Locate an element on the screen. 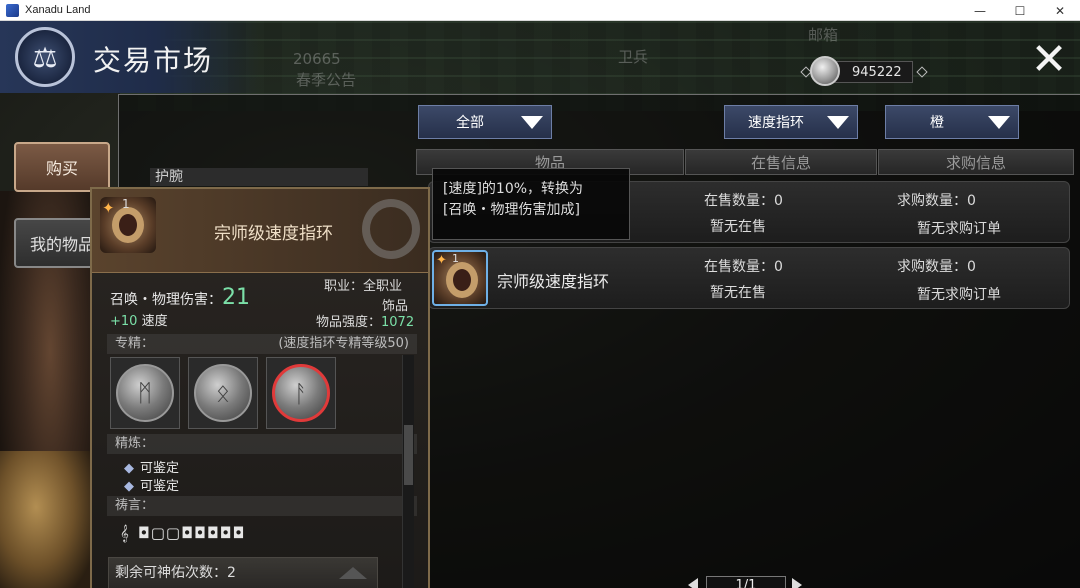 Image resolution: width=1080 pixels, height=588 pixels. minimize-button: — is located at coordinates (980, 10).